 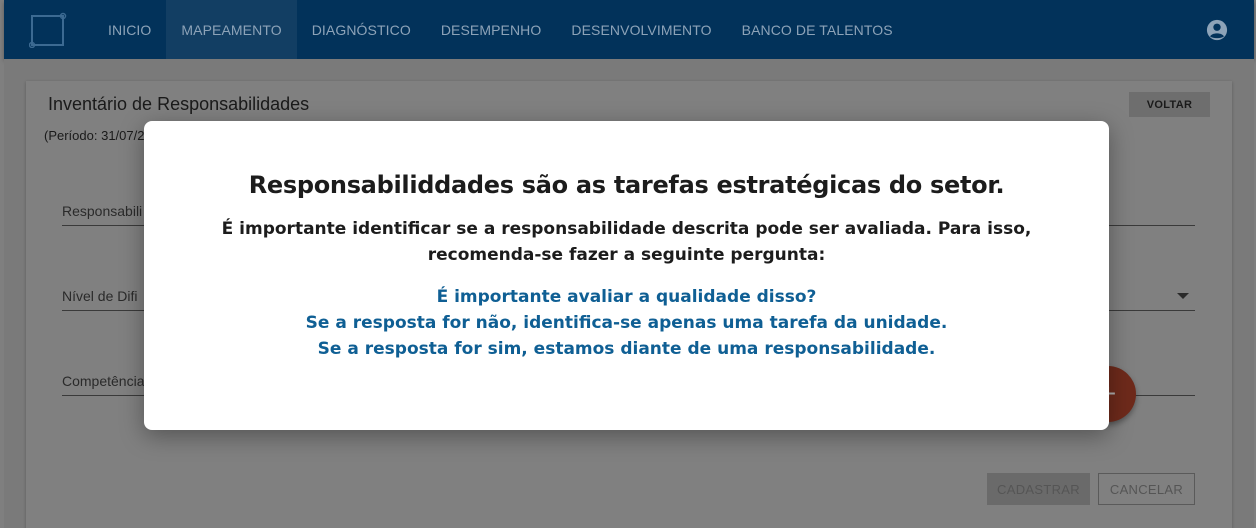 I want to click on cadastrar-button: CADASTRAR, so click(x=1038, y=489).